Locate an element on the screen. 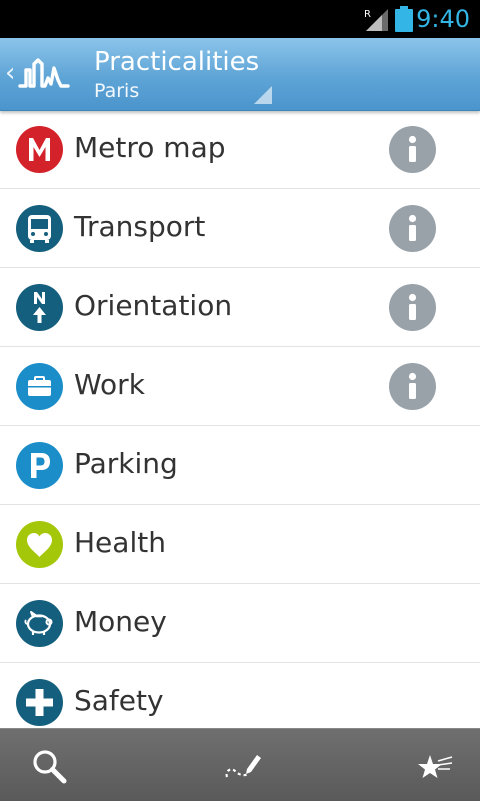  route-pencil-icon is located at coordinates (243, 766).